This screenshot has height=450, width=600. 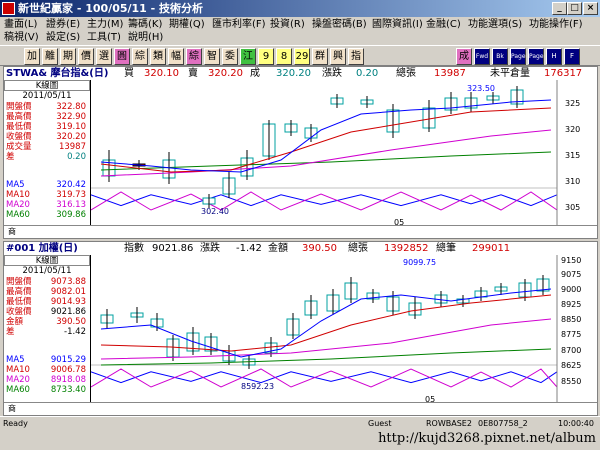 What do you see at coordinates (572, 103) in the screenshot?
I see `y-tick: 325` at bounding box center [572, 103].